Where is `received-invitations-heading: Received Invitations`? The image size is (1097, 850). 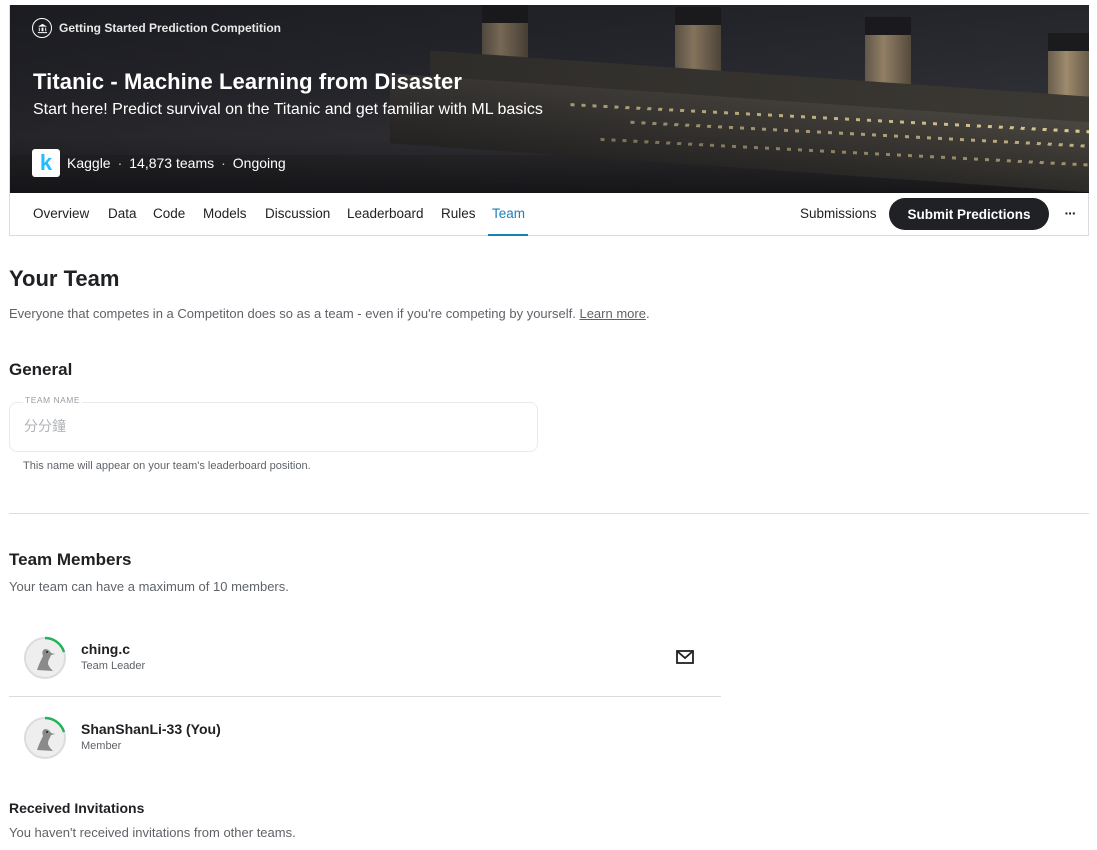 received-invitations-heading: Received Invitations is located at coordinates (77, 808).